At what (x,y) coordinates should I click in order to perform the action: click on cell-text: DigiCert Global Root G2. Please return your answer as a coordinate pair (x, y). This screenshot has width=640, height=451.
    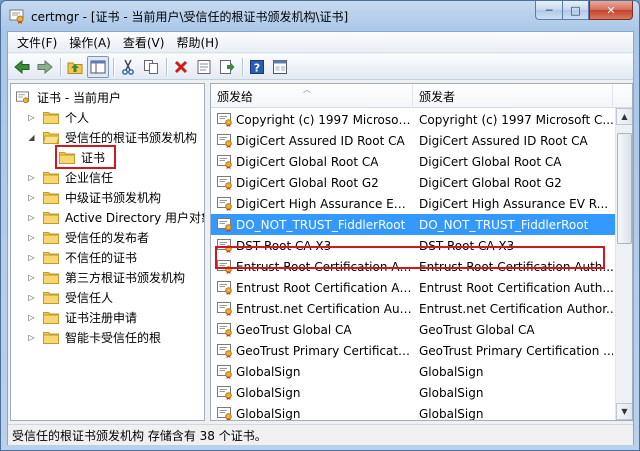
    Looking at the image, I should click on (490, 182).